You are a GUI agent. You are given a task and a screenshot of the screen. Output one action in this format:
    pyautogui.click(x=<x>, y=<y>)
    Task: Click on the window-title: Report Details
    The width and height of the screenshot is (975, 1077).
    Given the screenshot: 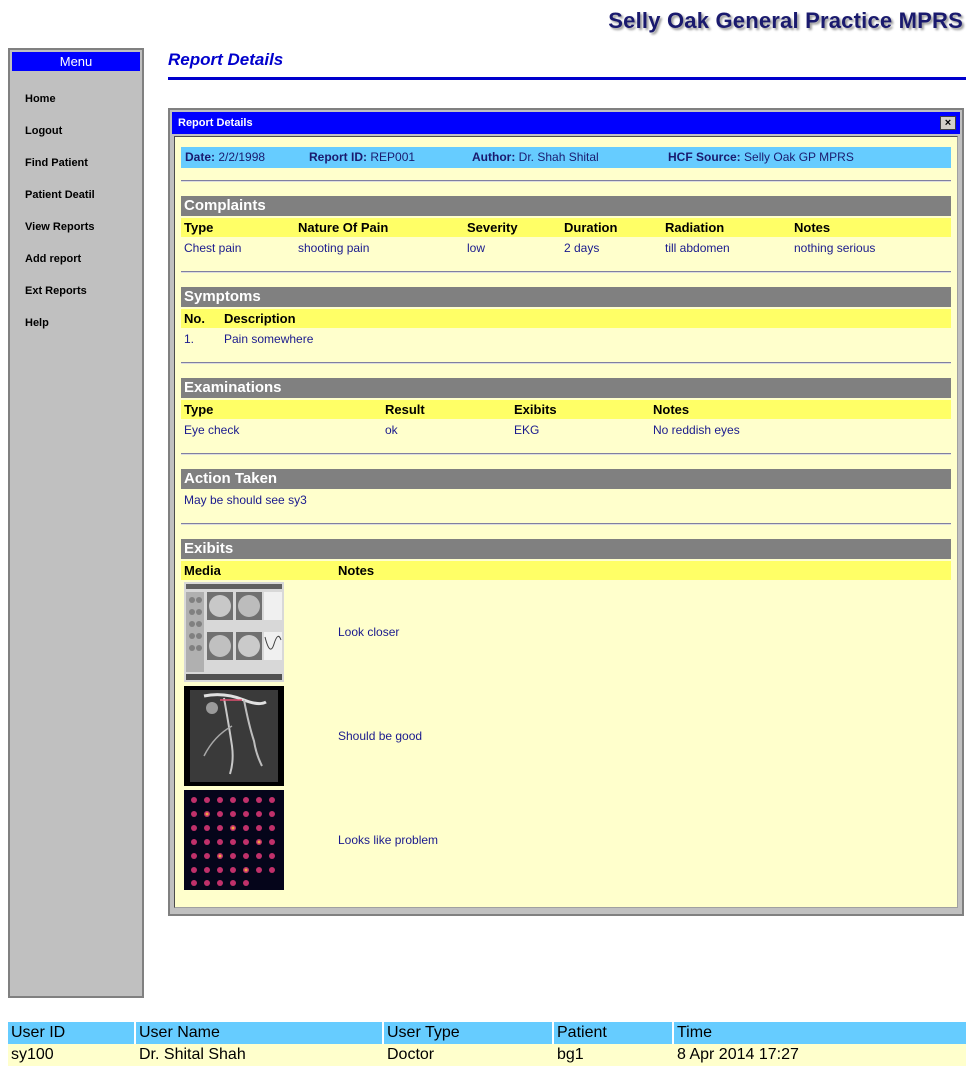 What is the action you would take?
    pyautogui.click(x=215, y=123)
    